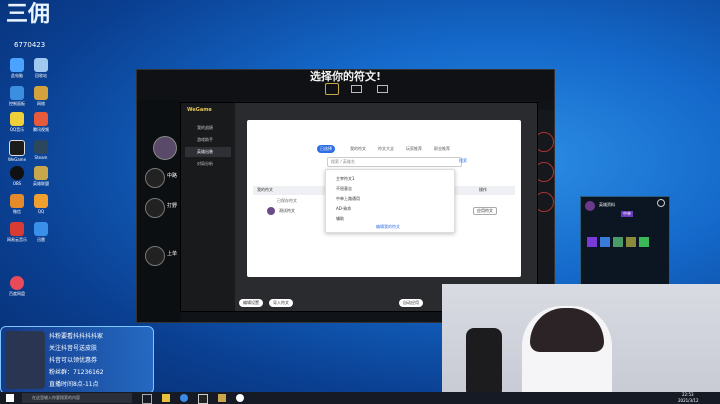  I want to click on taskbar: 在这里输入你要搜索的内容 22:53 2021/3/12, so click(360, 398).